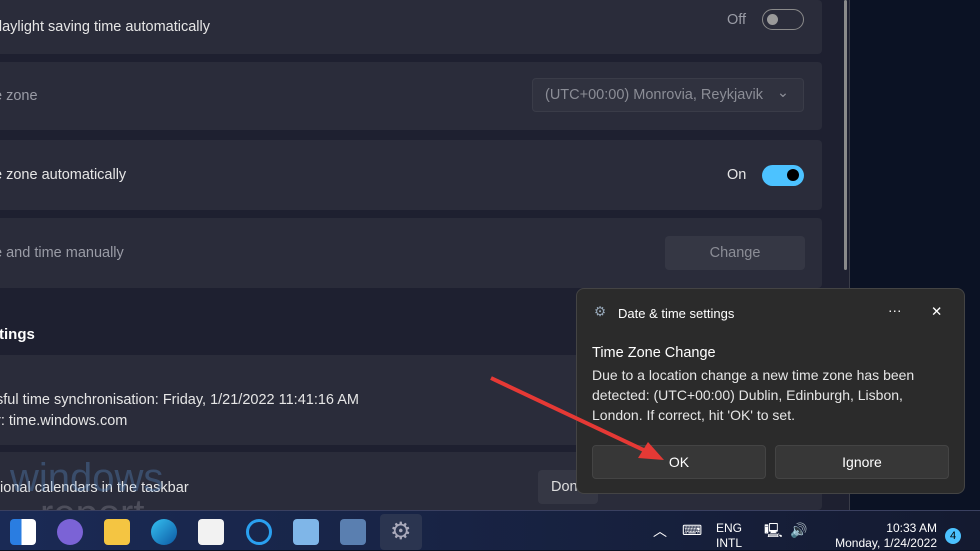 The width and height of the screenshot is (980, 551). What do you see at coordinates (23, 532) in the screenshot?
I see `widgets-icon` at bounding box center [23, 532].